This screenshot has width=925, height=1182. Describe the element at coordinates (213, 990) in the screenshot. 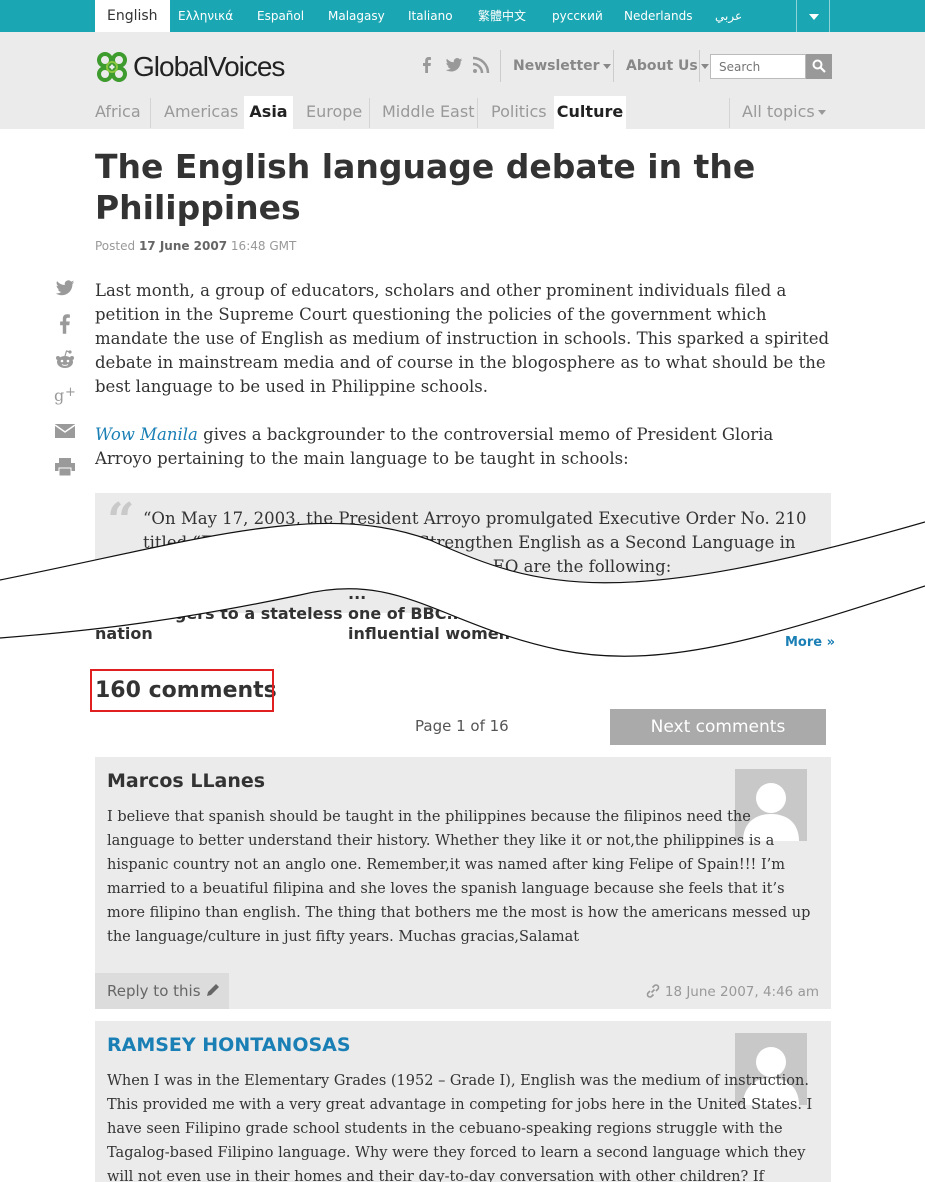

I see `pencil-icon` at that location.